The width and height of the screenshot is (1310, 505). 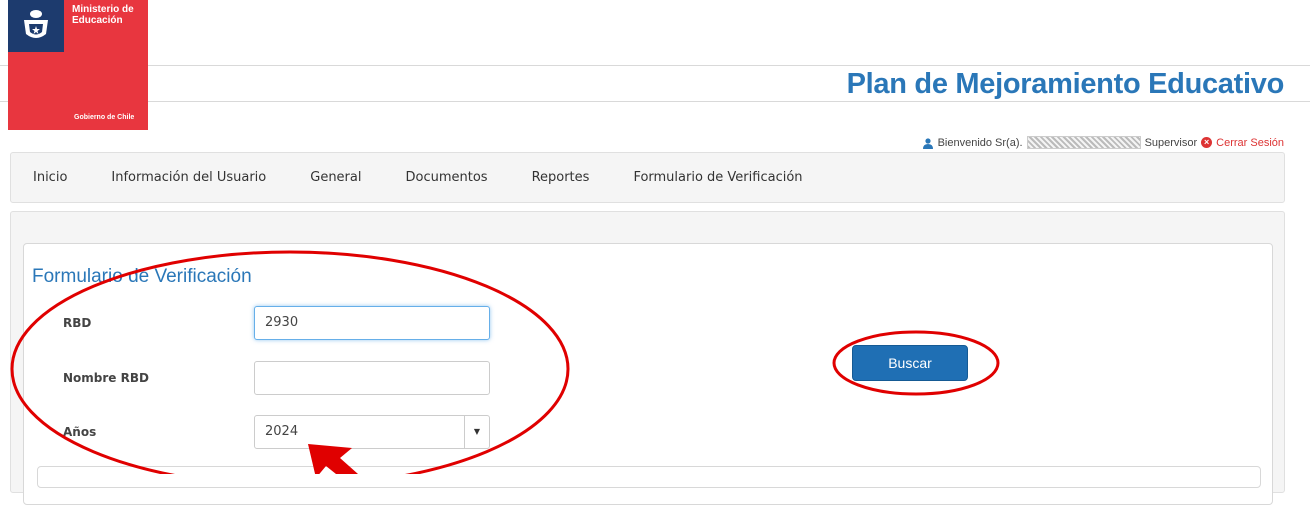 I want to click on redacted-username, so click(x=1083, y=142).